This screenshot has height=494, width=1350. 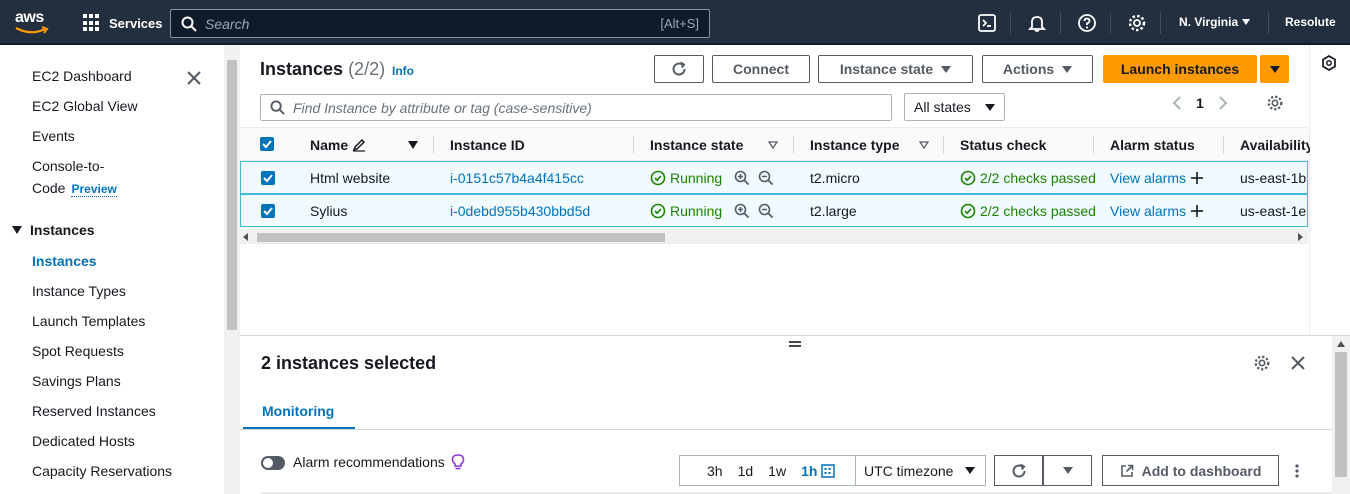 I want to click on lightbulb-icon, so click(x=458, y=462).